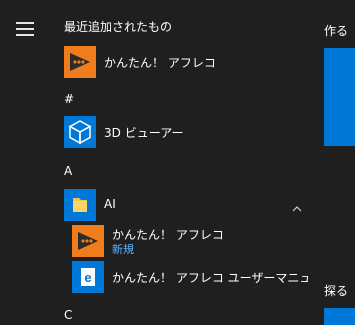 The height and width of the screenshot is (325, 355). What do you see at coordinates (68, 171) in the screenshot?
I see `section-header-a: A` at bounding box center [68, 171].